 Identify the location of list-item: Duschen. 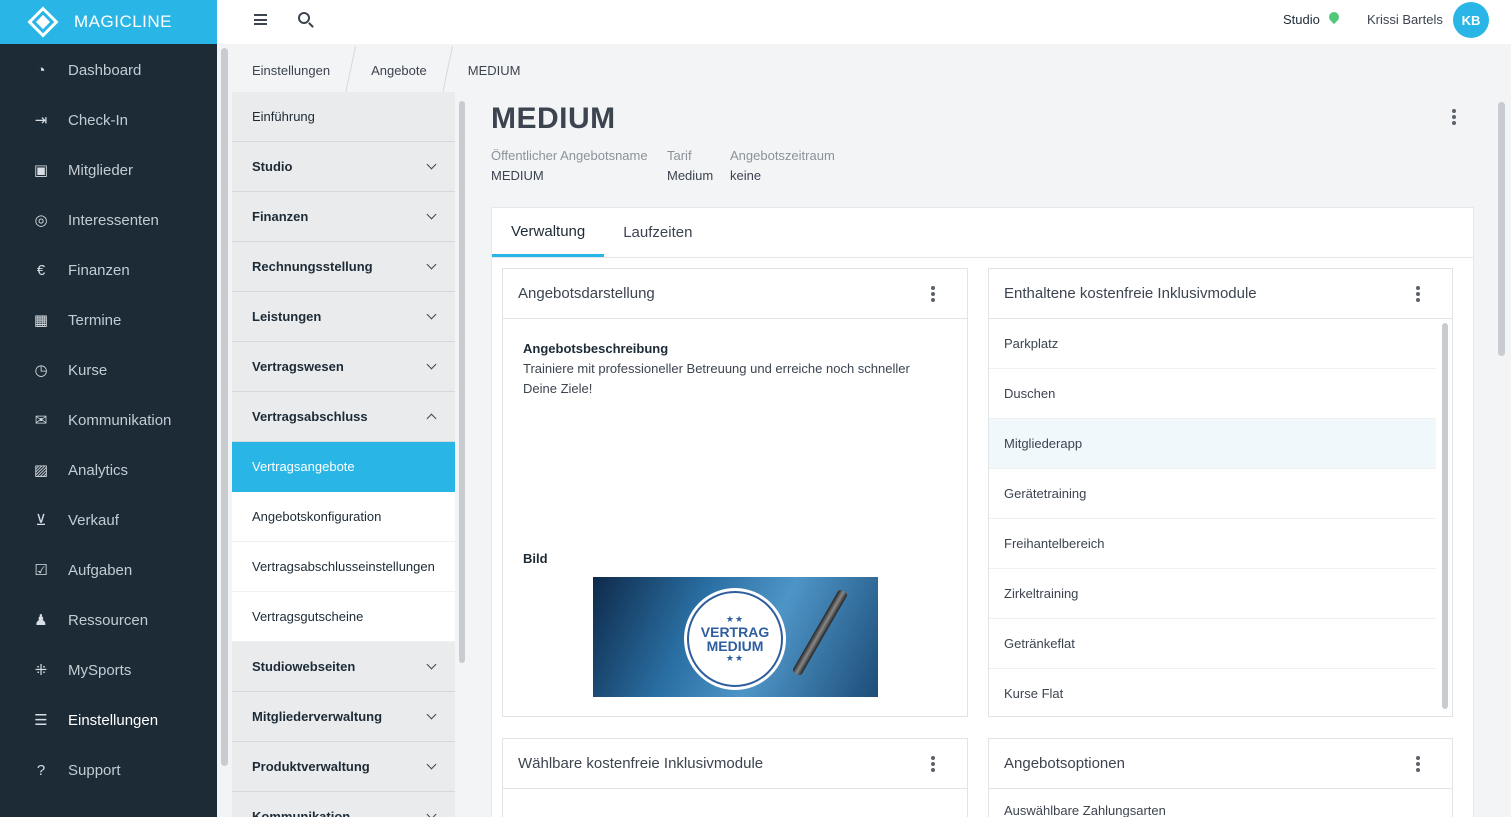
(1212, 394).